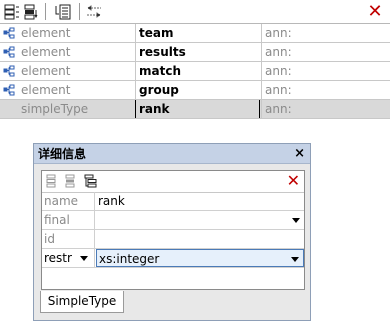 The image size is (390, 330). I want to click on delete-icon: ✕, so click(293, 181).